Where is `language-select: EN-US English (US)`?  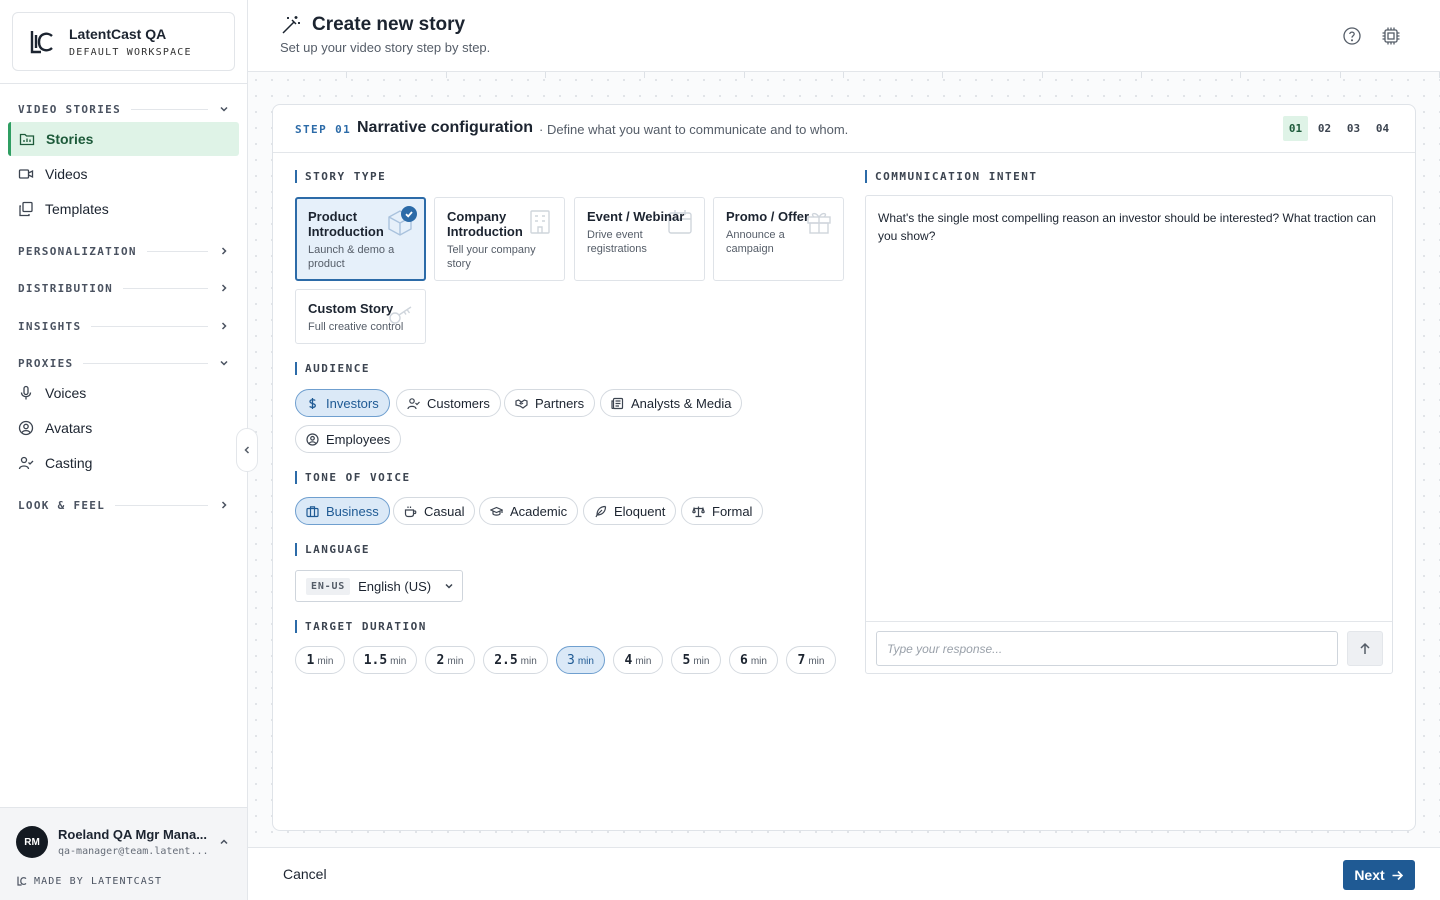 language-select: EN-US English (US) is located at coordinates (379, 586).